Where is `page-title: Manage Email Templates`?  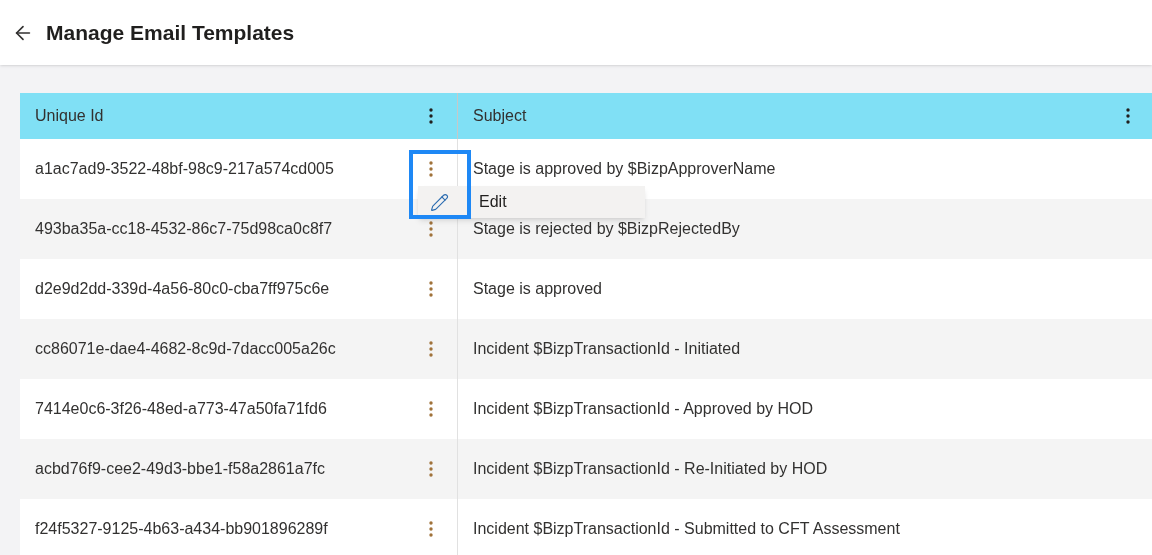
page-title: Manage Email Templates is located at coordinates (170, 32).